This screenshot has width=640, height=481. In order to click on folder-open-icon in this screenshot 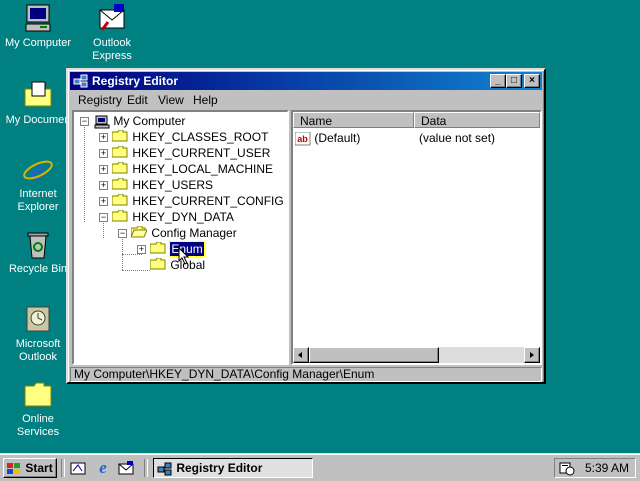, I will do `click(139, 233)`.